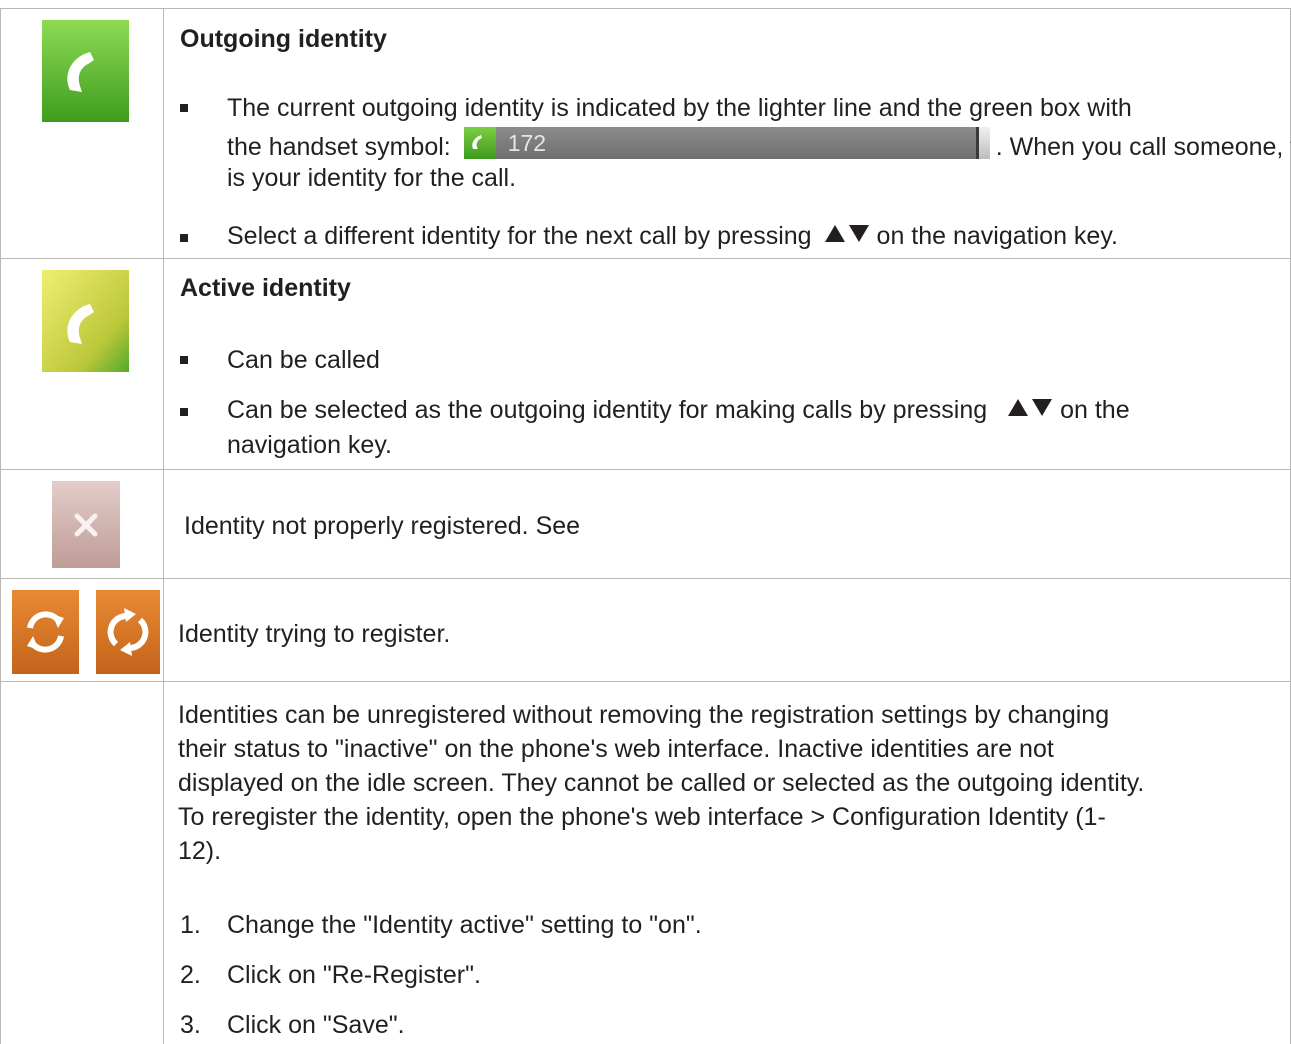 This screenshot has width=1291, height=1044. Describe the element at coordinates (265, 288) in the screenshot. I see `heading-active-identity: Active identity` at that location.